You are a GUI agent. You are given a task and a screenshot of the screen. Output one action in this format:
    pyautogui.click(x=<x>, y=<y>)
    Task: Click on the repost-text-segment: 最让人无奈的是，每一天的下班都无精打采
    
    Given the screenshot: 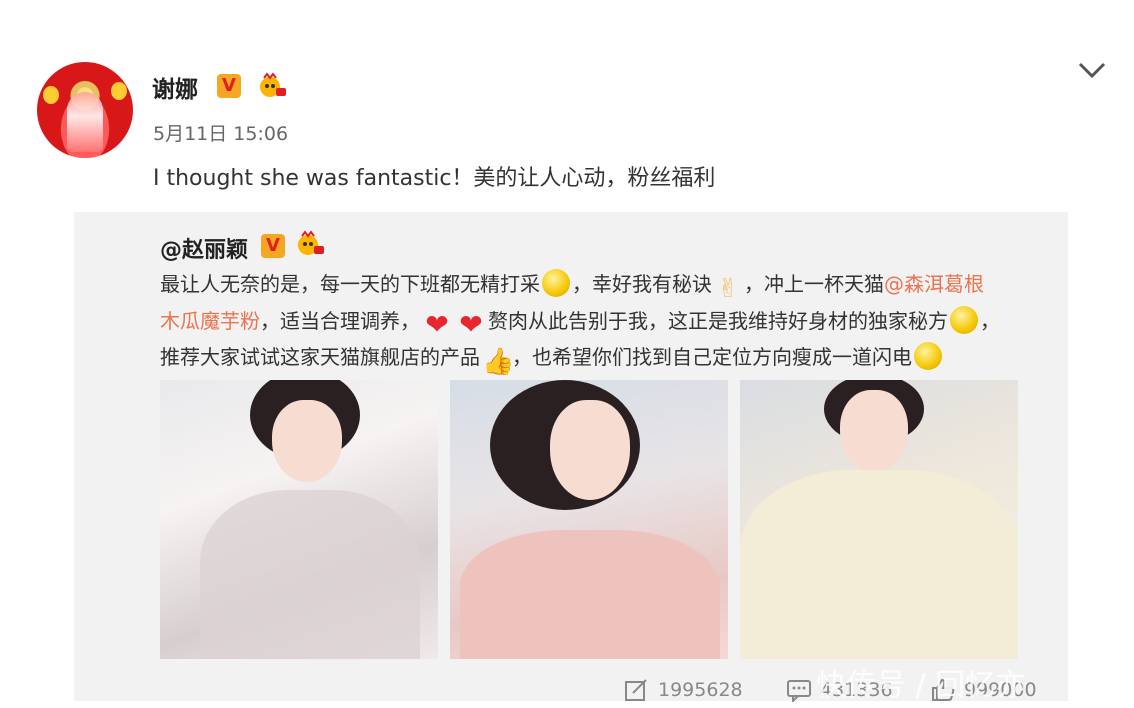 What is the action you would take?
    pyautogui.click(x=350, y=284)
    